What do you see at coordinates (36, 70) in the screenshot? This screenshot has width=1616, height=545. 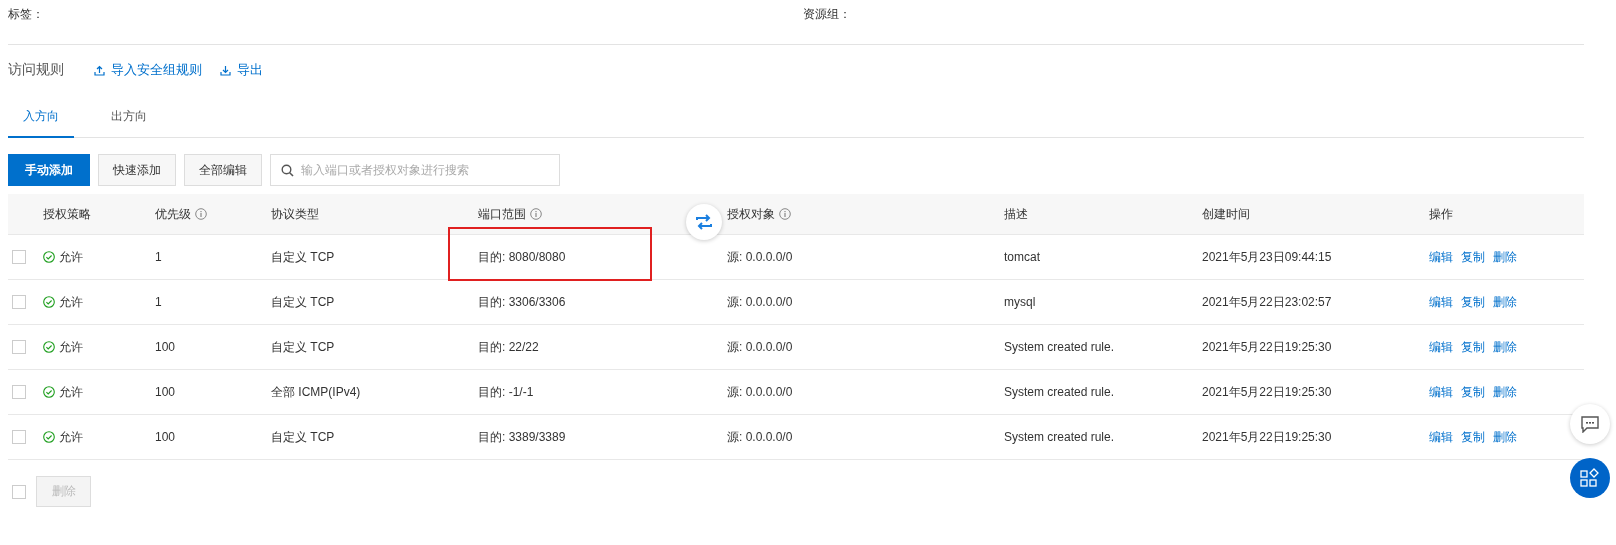 I see `section-title: 访问规则` at bounding box center [36, 70].